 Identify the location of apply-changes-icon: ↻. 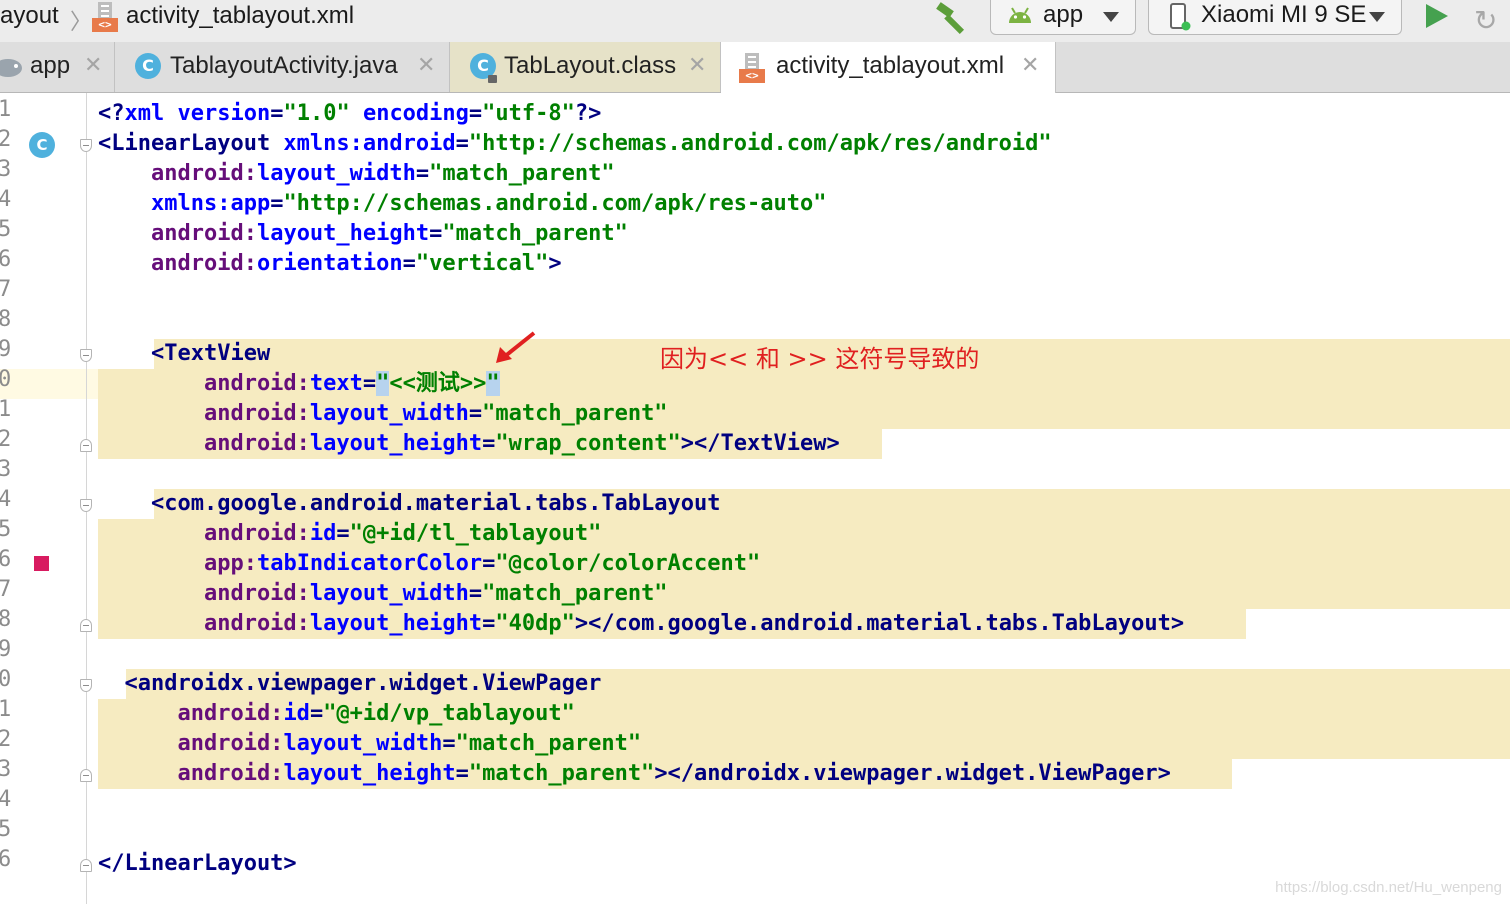
(1485, 20).